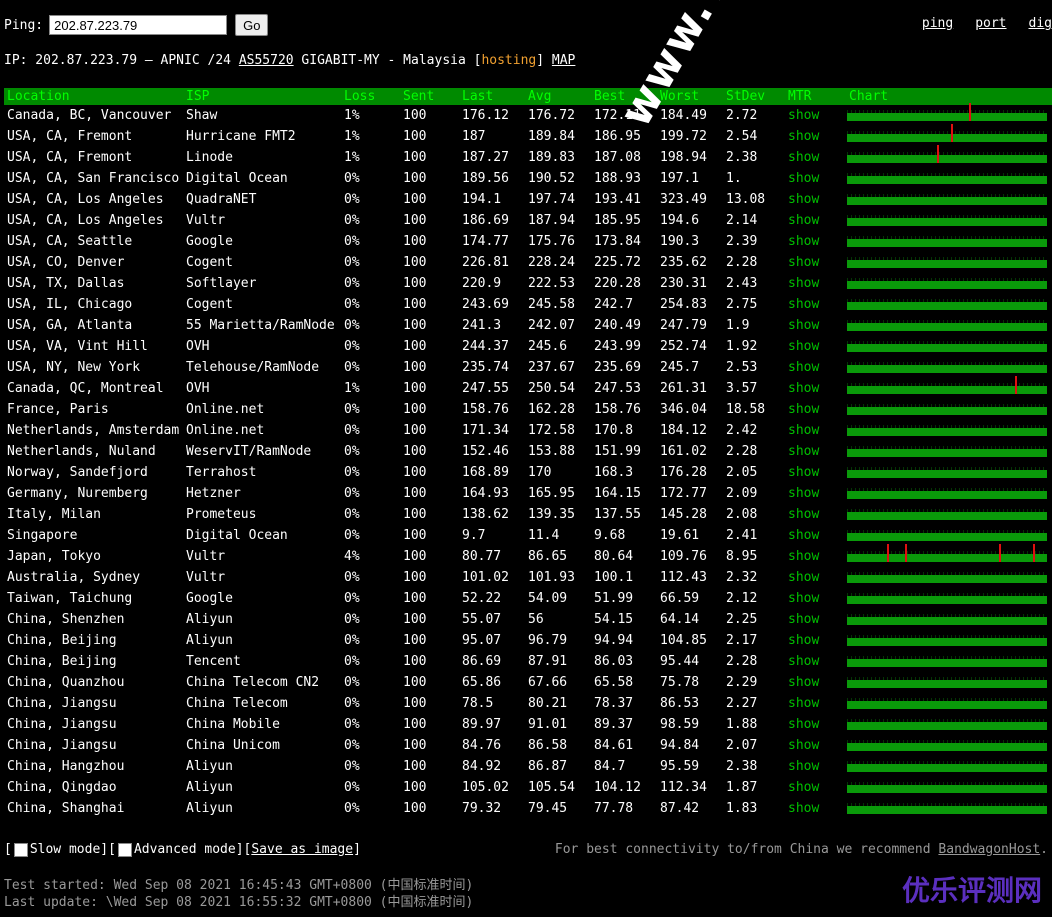  Describe the element at coordinates (20, 849) in the screenshot. I see `slow-mode-checkbox` at that location.